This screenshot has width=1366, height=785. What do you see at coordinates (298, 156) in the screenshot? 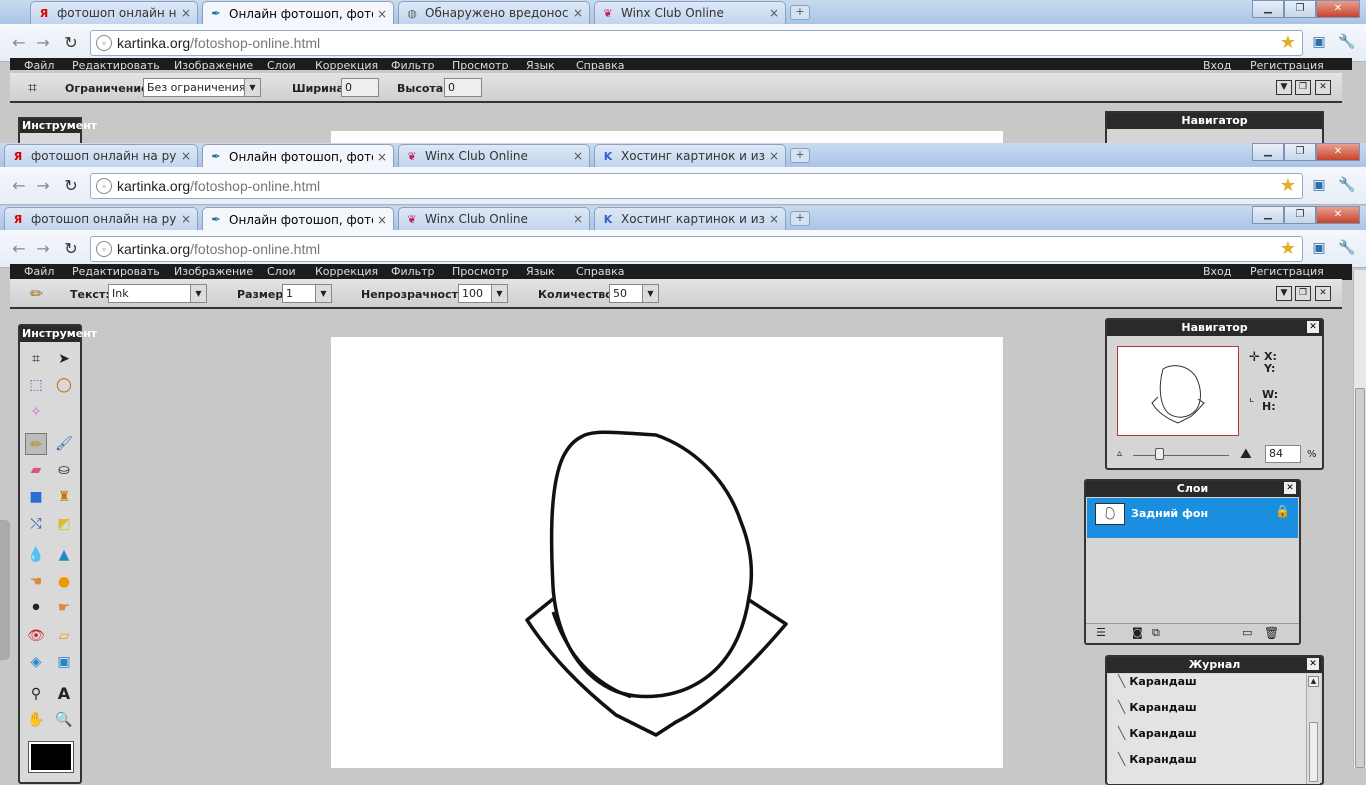
I see `tab-2-2: ✒ Онлайн фотошоп, фотош ×` at bounding box center [298, 156].